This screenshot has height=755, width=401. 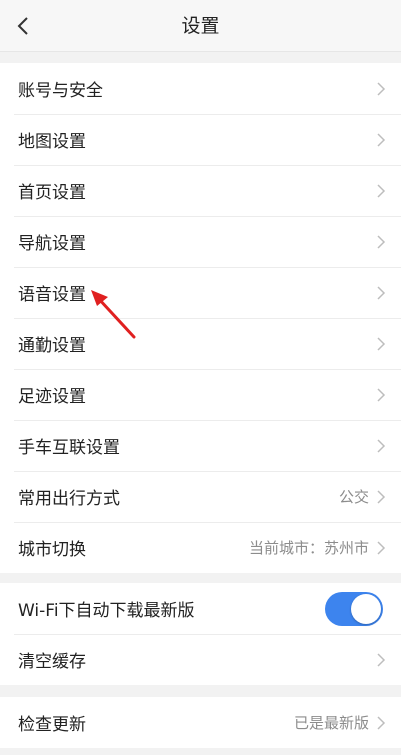 I want to click on row-label: 检查更新, so click(x=52, y=725).